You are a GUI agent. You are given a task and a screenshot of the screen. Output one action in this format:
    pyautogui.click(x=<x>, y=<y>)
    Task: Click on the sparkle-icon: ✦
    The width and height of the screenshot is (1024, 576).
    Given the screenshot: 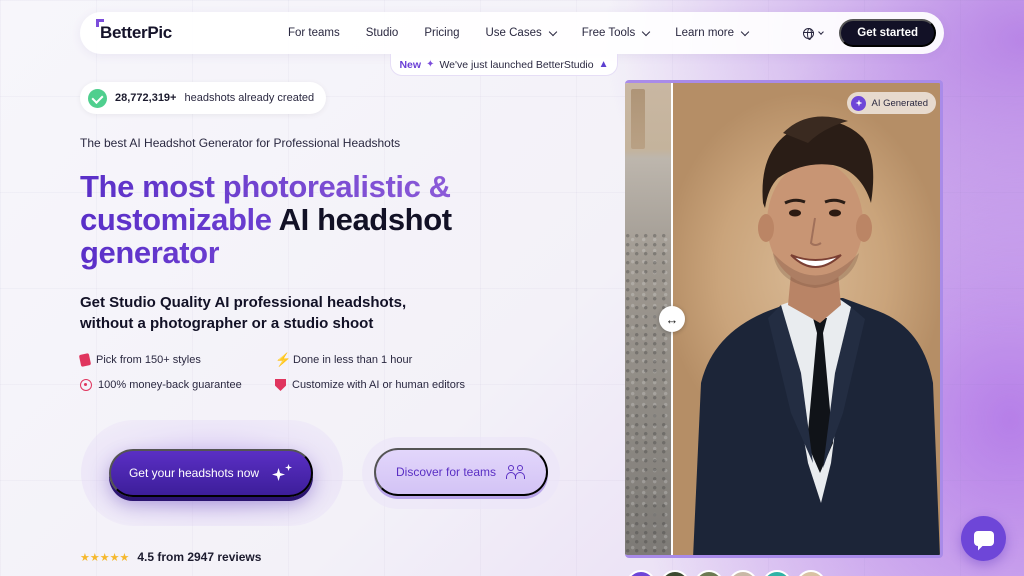 What is the action you would take?
    pyautogui.click(x=430, y=64)
    